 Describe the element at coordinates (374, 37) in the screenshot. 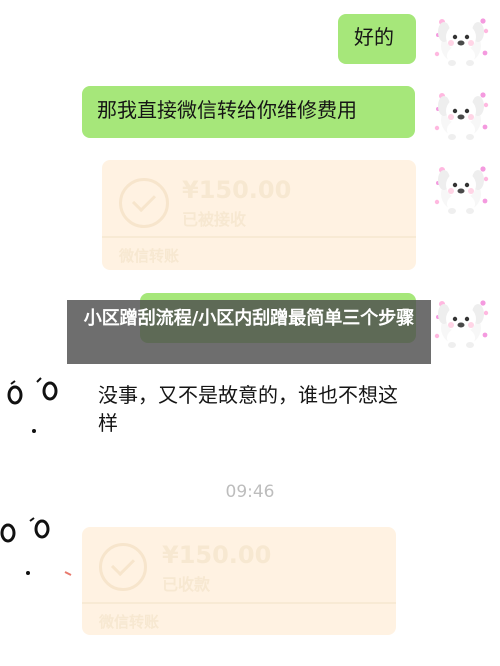

I see `message-text: 好的` at that location.